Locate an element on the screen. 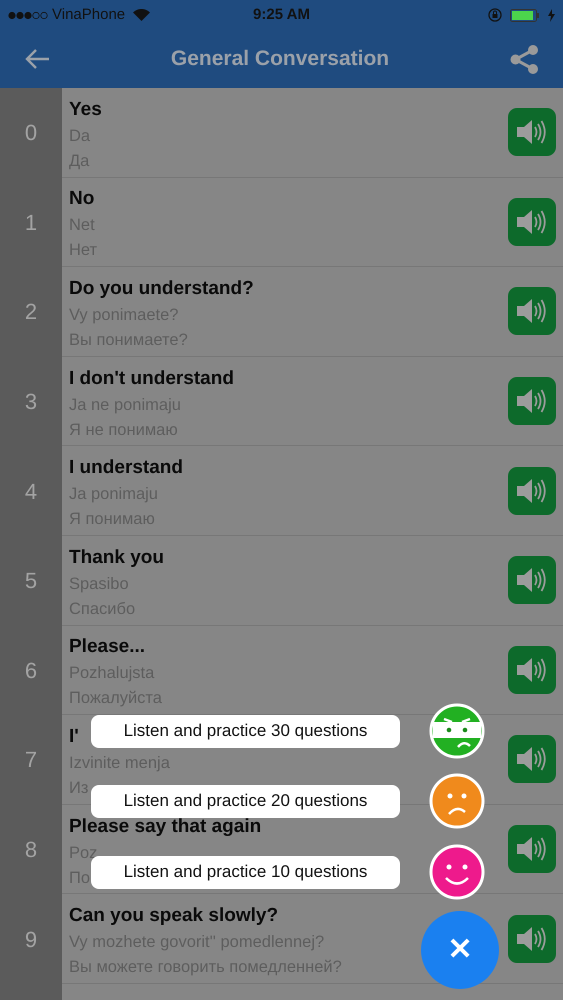  sad-face-icon is located at coordinates (457, 801).